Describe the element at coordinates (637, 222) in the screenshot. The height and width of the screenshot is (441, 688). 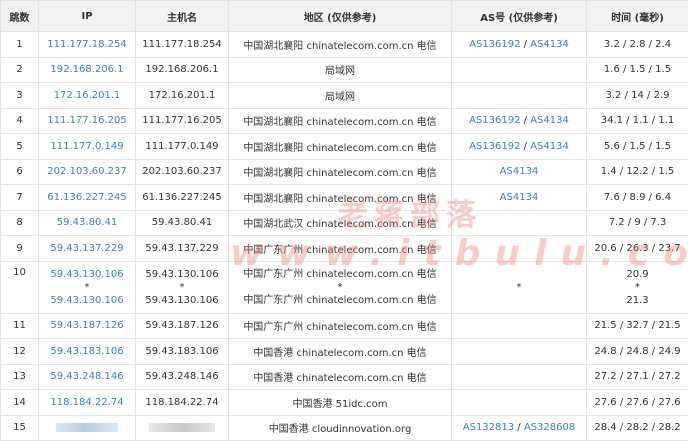
I see `time-cell: 7.2 / 9 / 7.3` at that location.